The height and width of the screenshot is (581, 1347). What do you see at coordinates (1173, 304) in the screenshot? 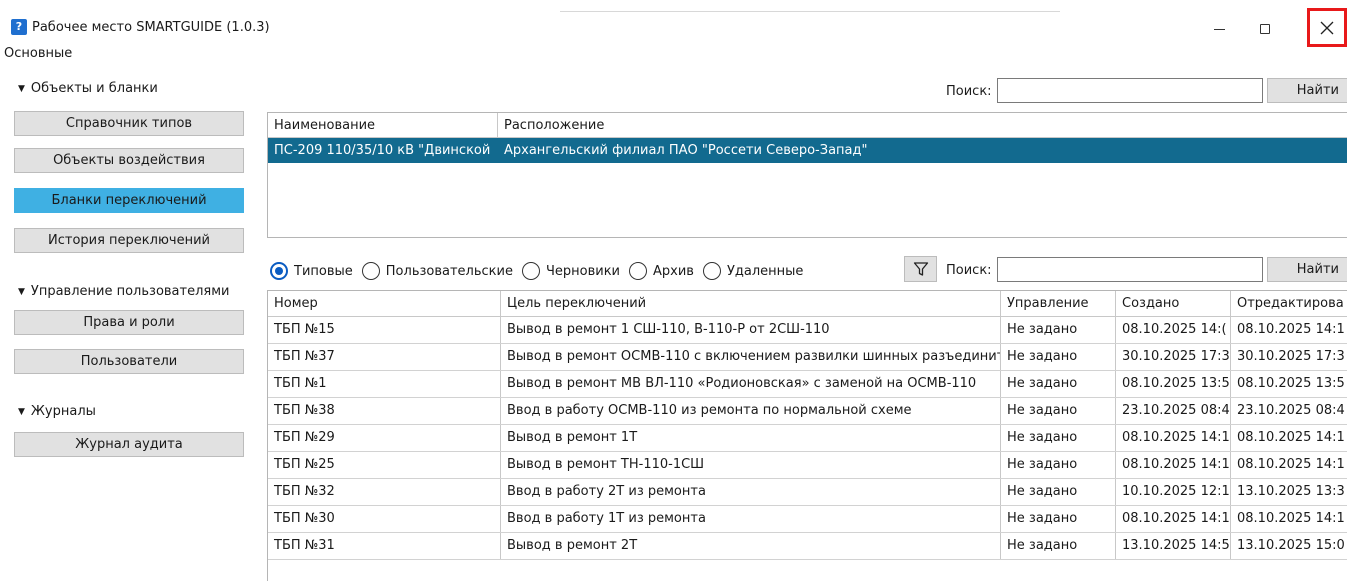
I see `column-header-created: Создано` at bounding box center [1173, 304].